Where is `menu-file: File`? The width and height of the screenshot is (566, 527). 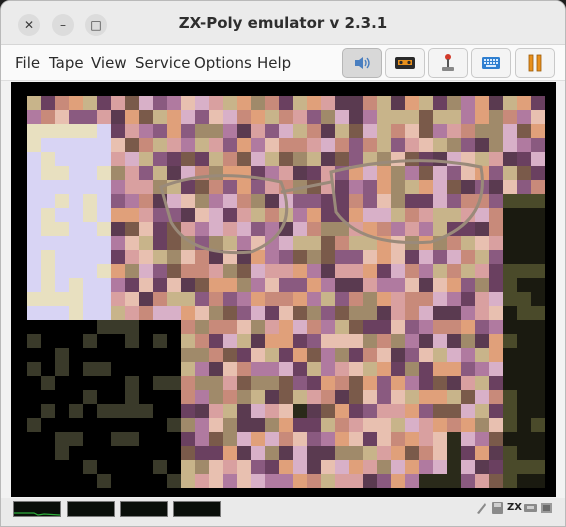 menu-file: File is located at coordinates (27, 63).